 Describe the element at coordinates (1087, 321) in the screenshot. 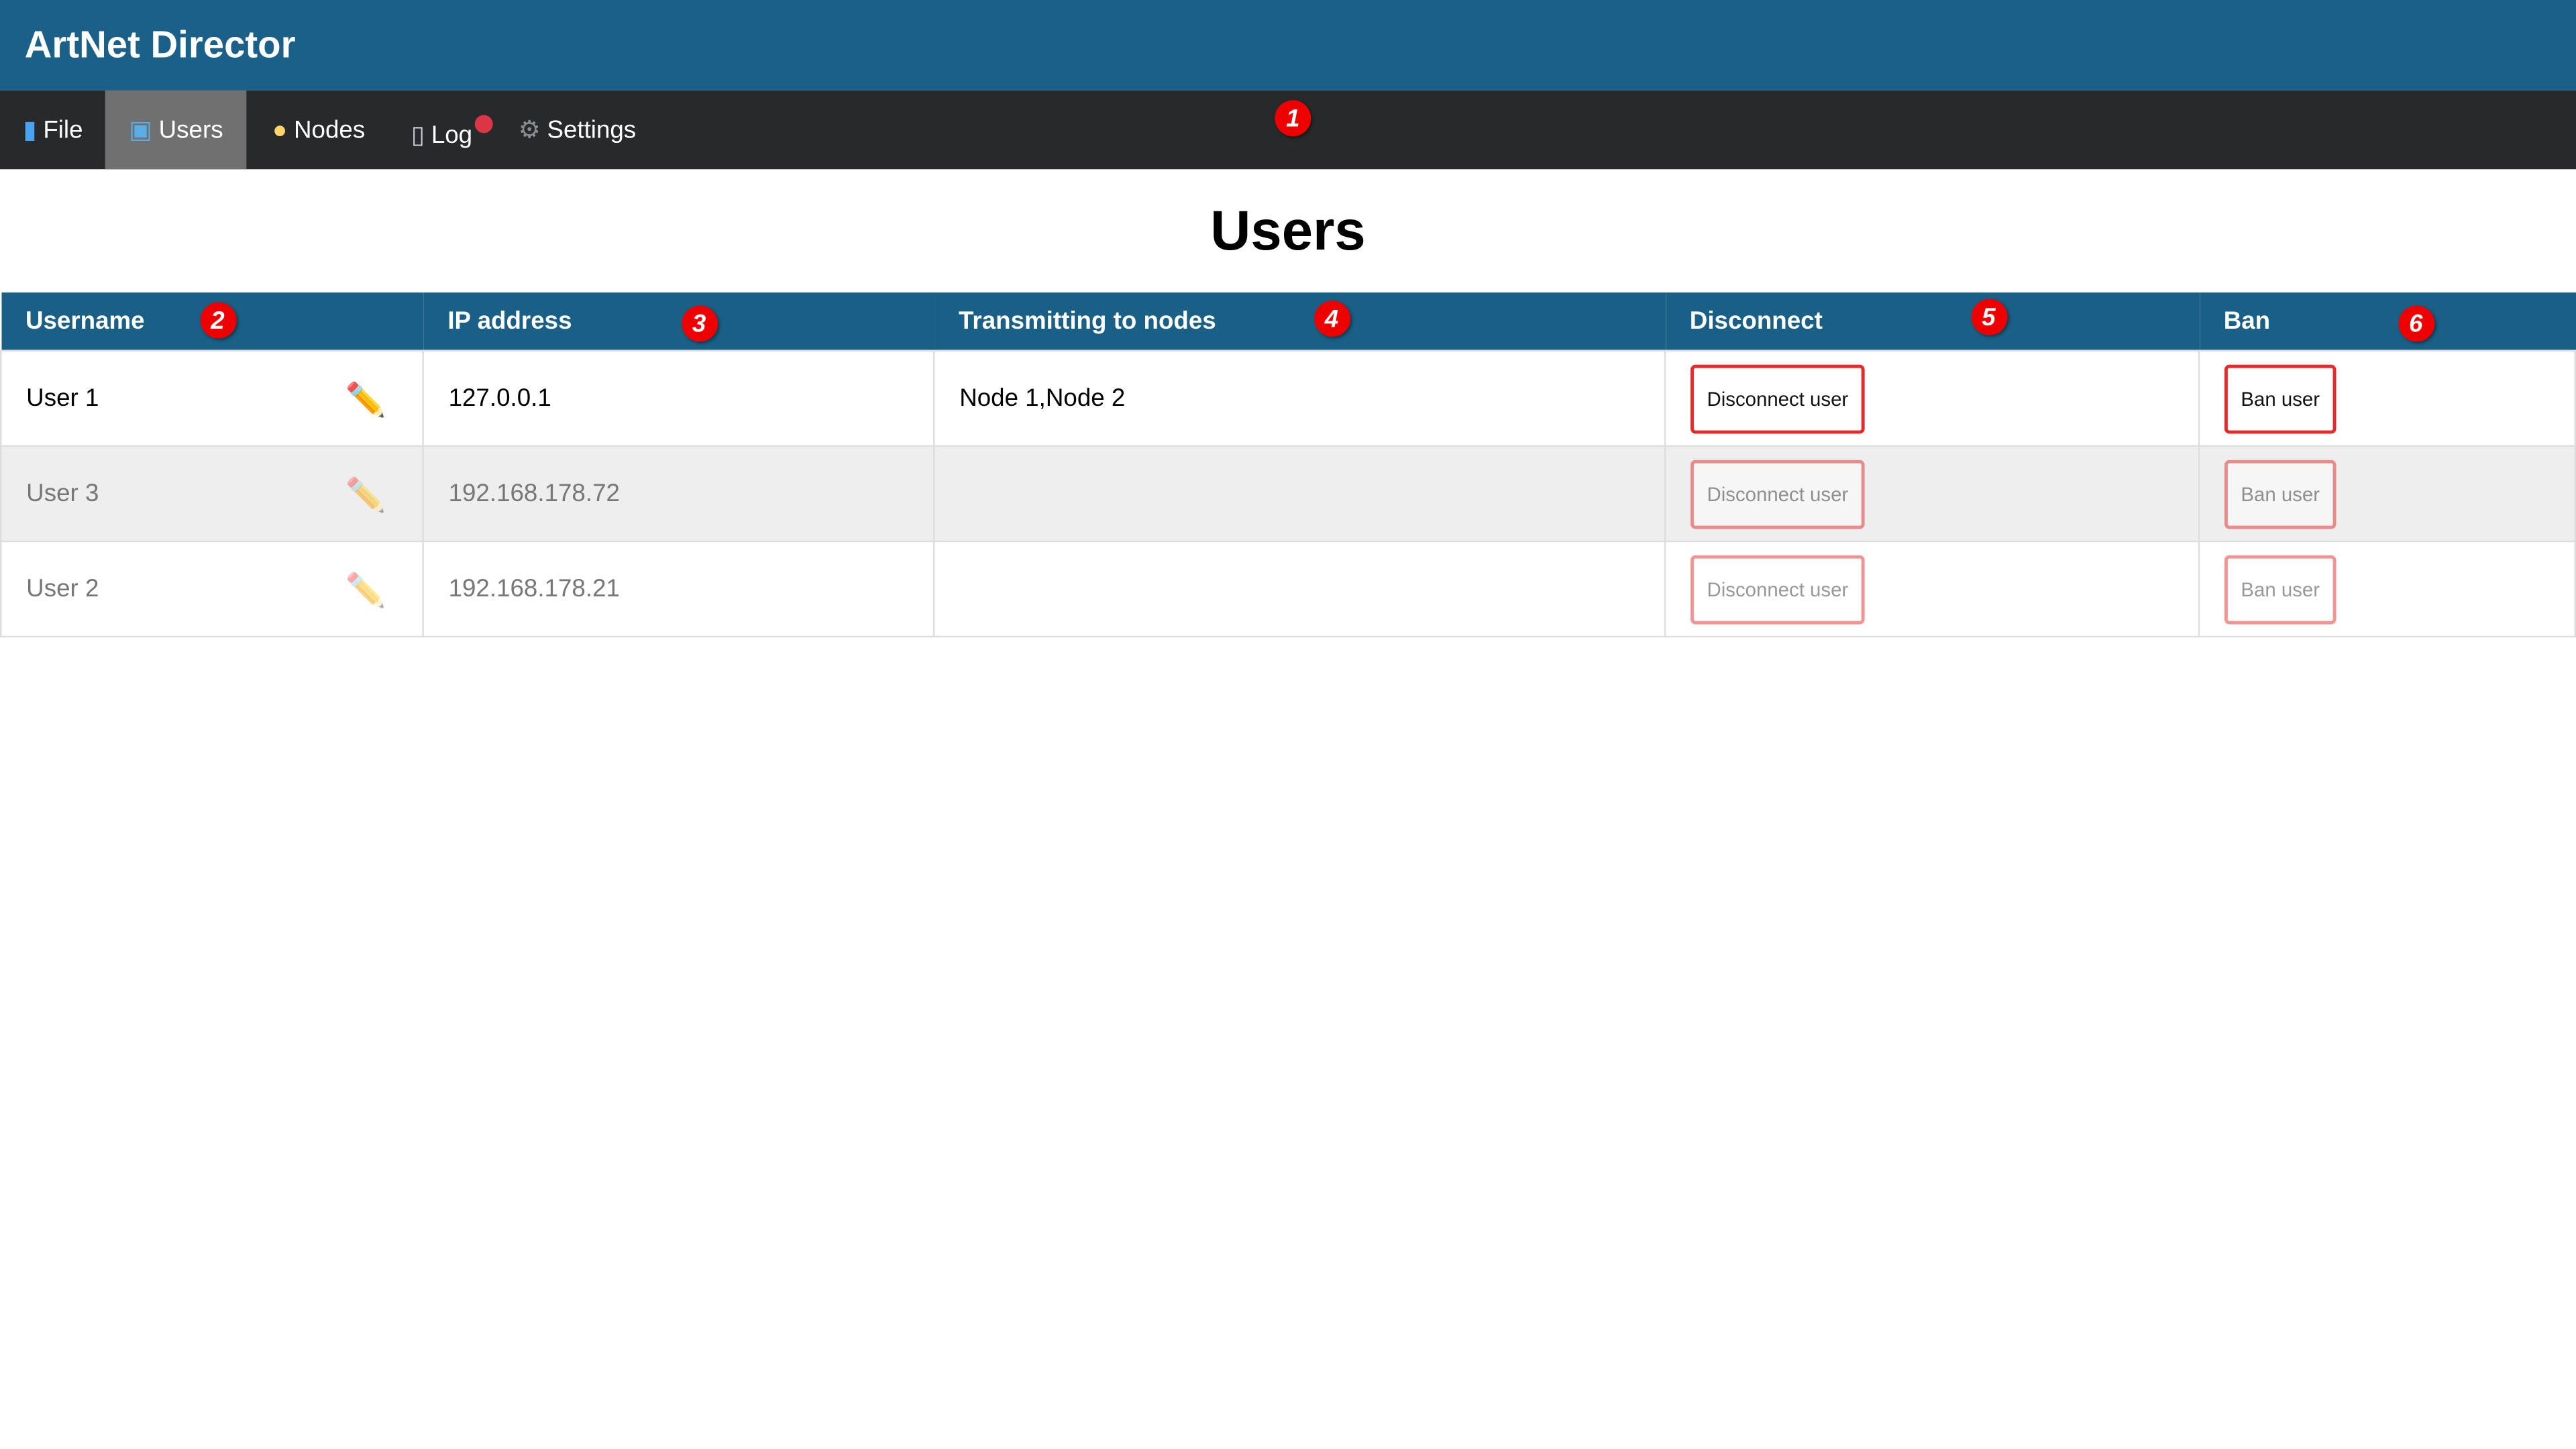

I see `header-label: Transmitting to nodes` at that location.